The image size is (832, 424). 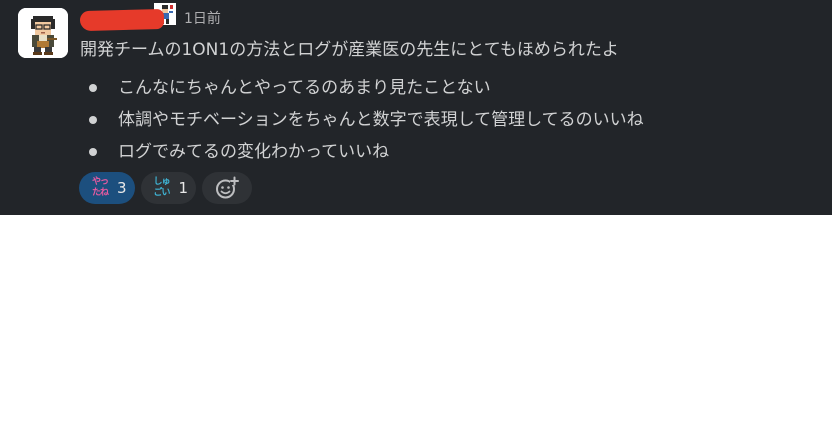 I want to click on reaction-yattane: やっ たね 3, so click(x=107, y=188).